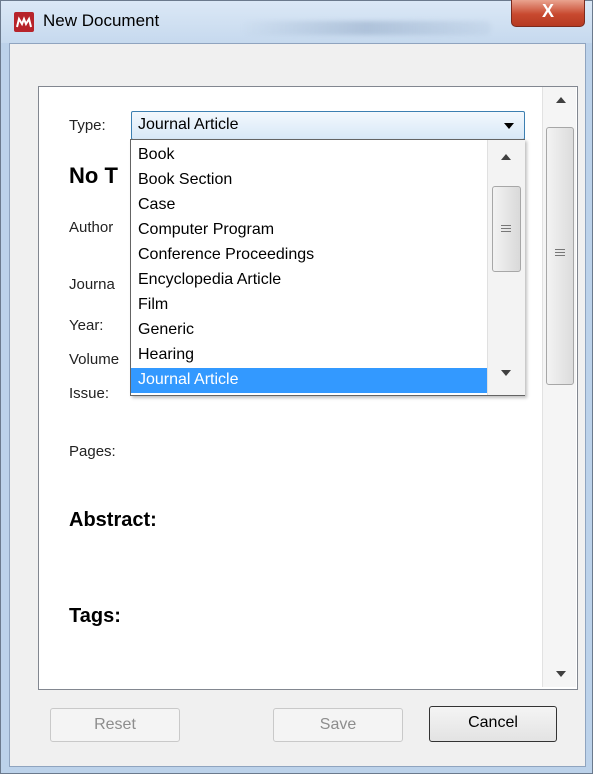 The height and width of the screenshot is (774, 593). I want to click on tags-heading: Tags:, so click(95, 616).